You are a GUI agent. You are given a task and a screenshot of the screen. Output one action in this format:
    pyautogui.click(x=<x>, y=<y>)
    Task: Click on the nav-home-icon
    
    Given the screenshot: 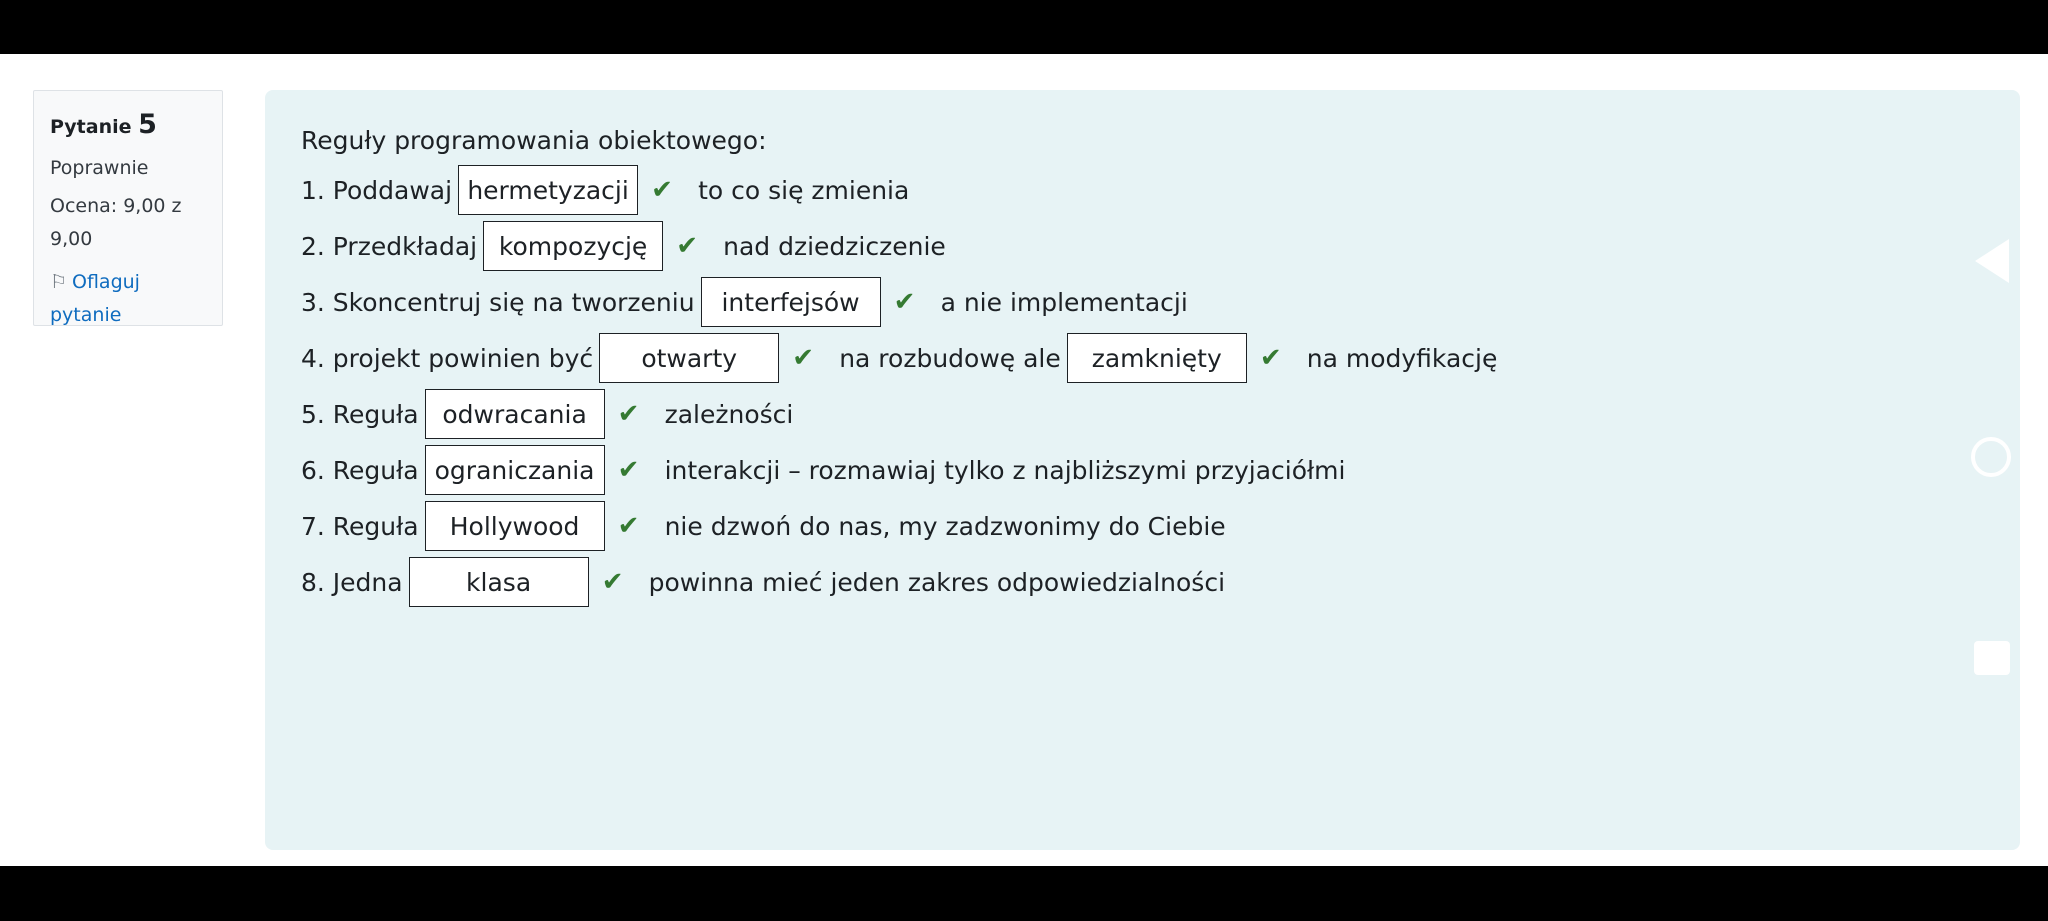 What is the action you would take?
    pyautogui.click(x=1991, y=457)
    